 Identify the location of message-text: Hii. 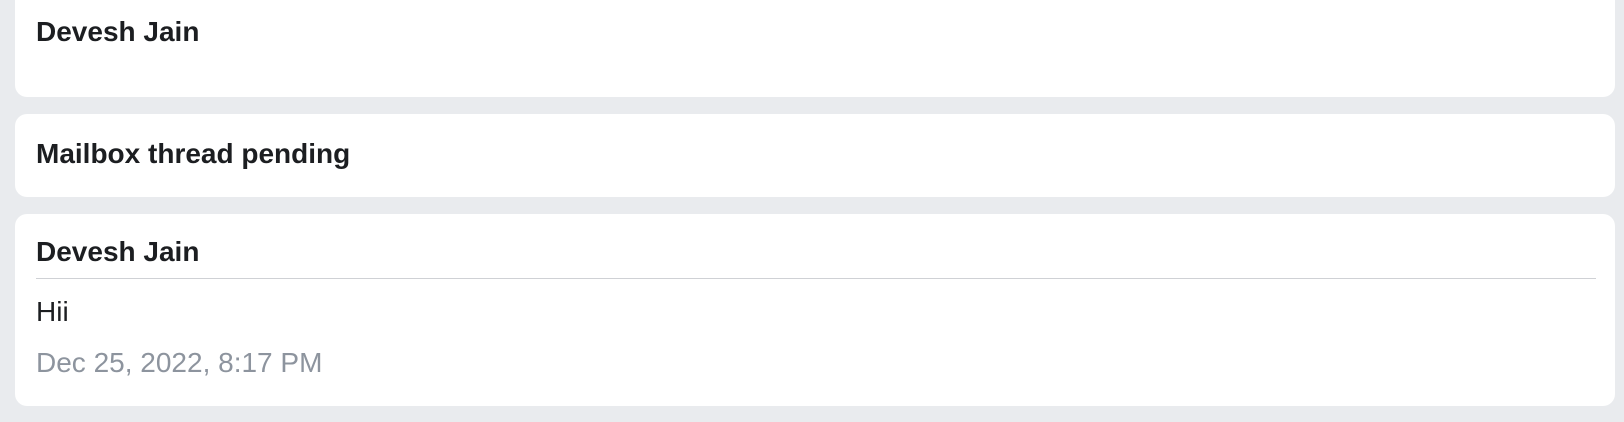
(52, 311).